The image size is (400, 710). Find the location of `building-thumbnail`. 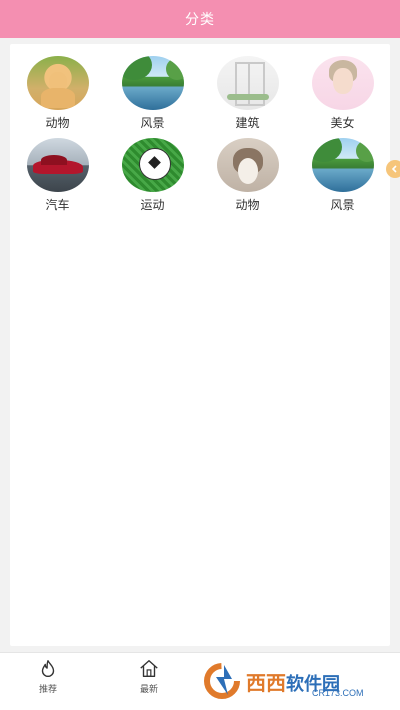

building-thumbnail is located at coordinates (247, 83).